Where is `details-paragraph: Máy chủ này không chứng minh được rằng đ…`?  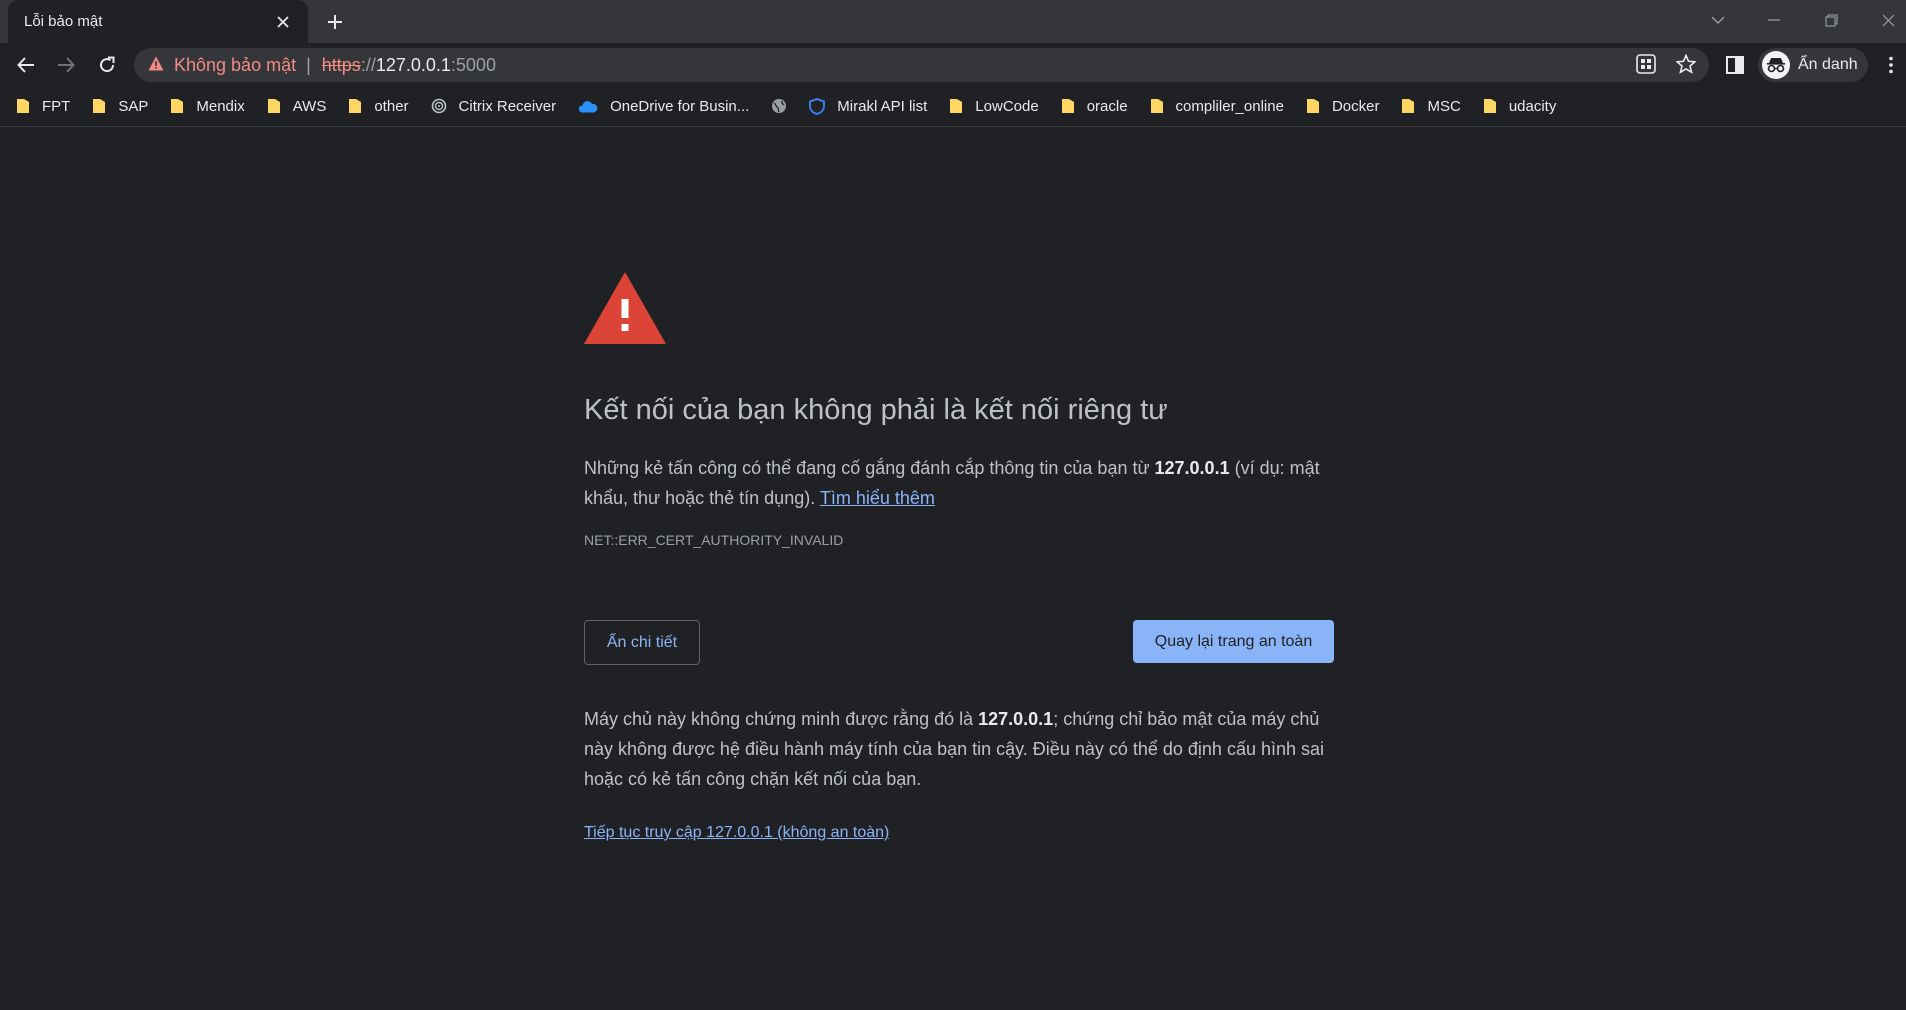
details-paragraph: Máy chủ này không chứng minh được rằng đ… is located at coordinates (959, 749).